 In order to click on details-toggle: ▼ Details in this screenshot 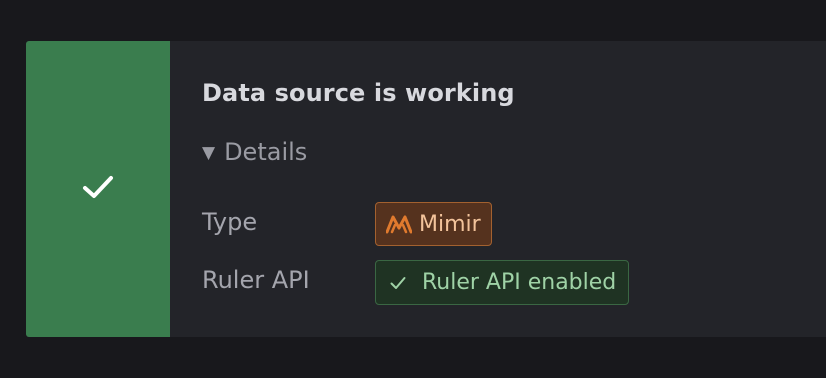, I will do `click(254, 152)`.